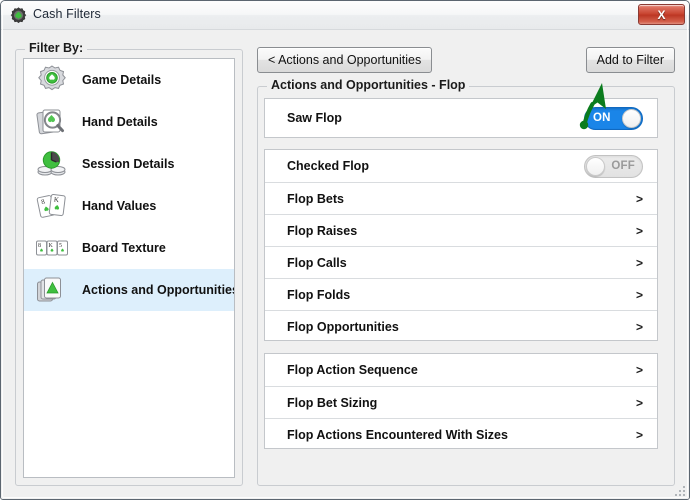  I want to click on saw-flop-toggle: ON, so click(613, 118).